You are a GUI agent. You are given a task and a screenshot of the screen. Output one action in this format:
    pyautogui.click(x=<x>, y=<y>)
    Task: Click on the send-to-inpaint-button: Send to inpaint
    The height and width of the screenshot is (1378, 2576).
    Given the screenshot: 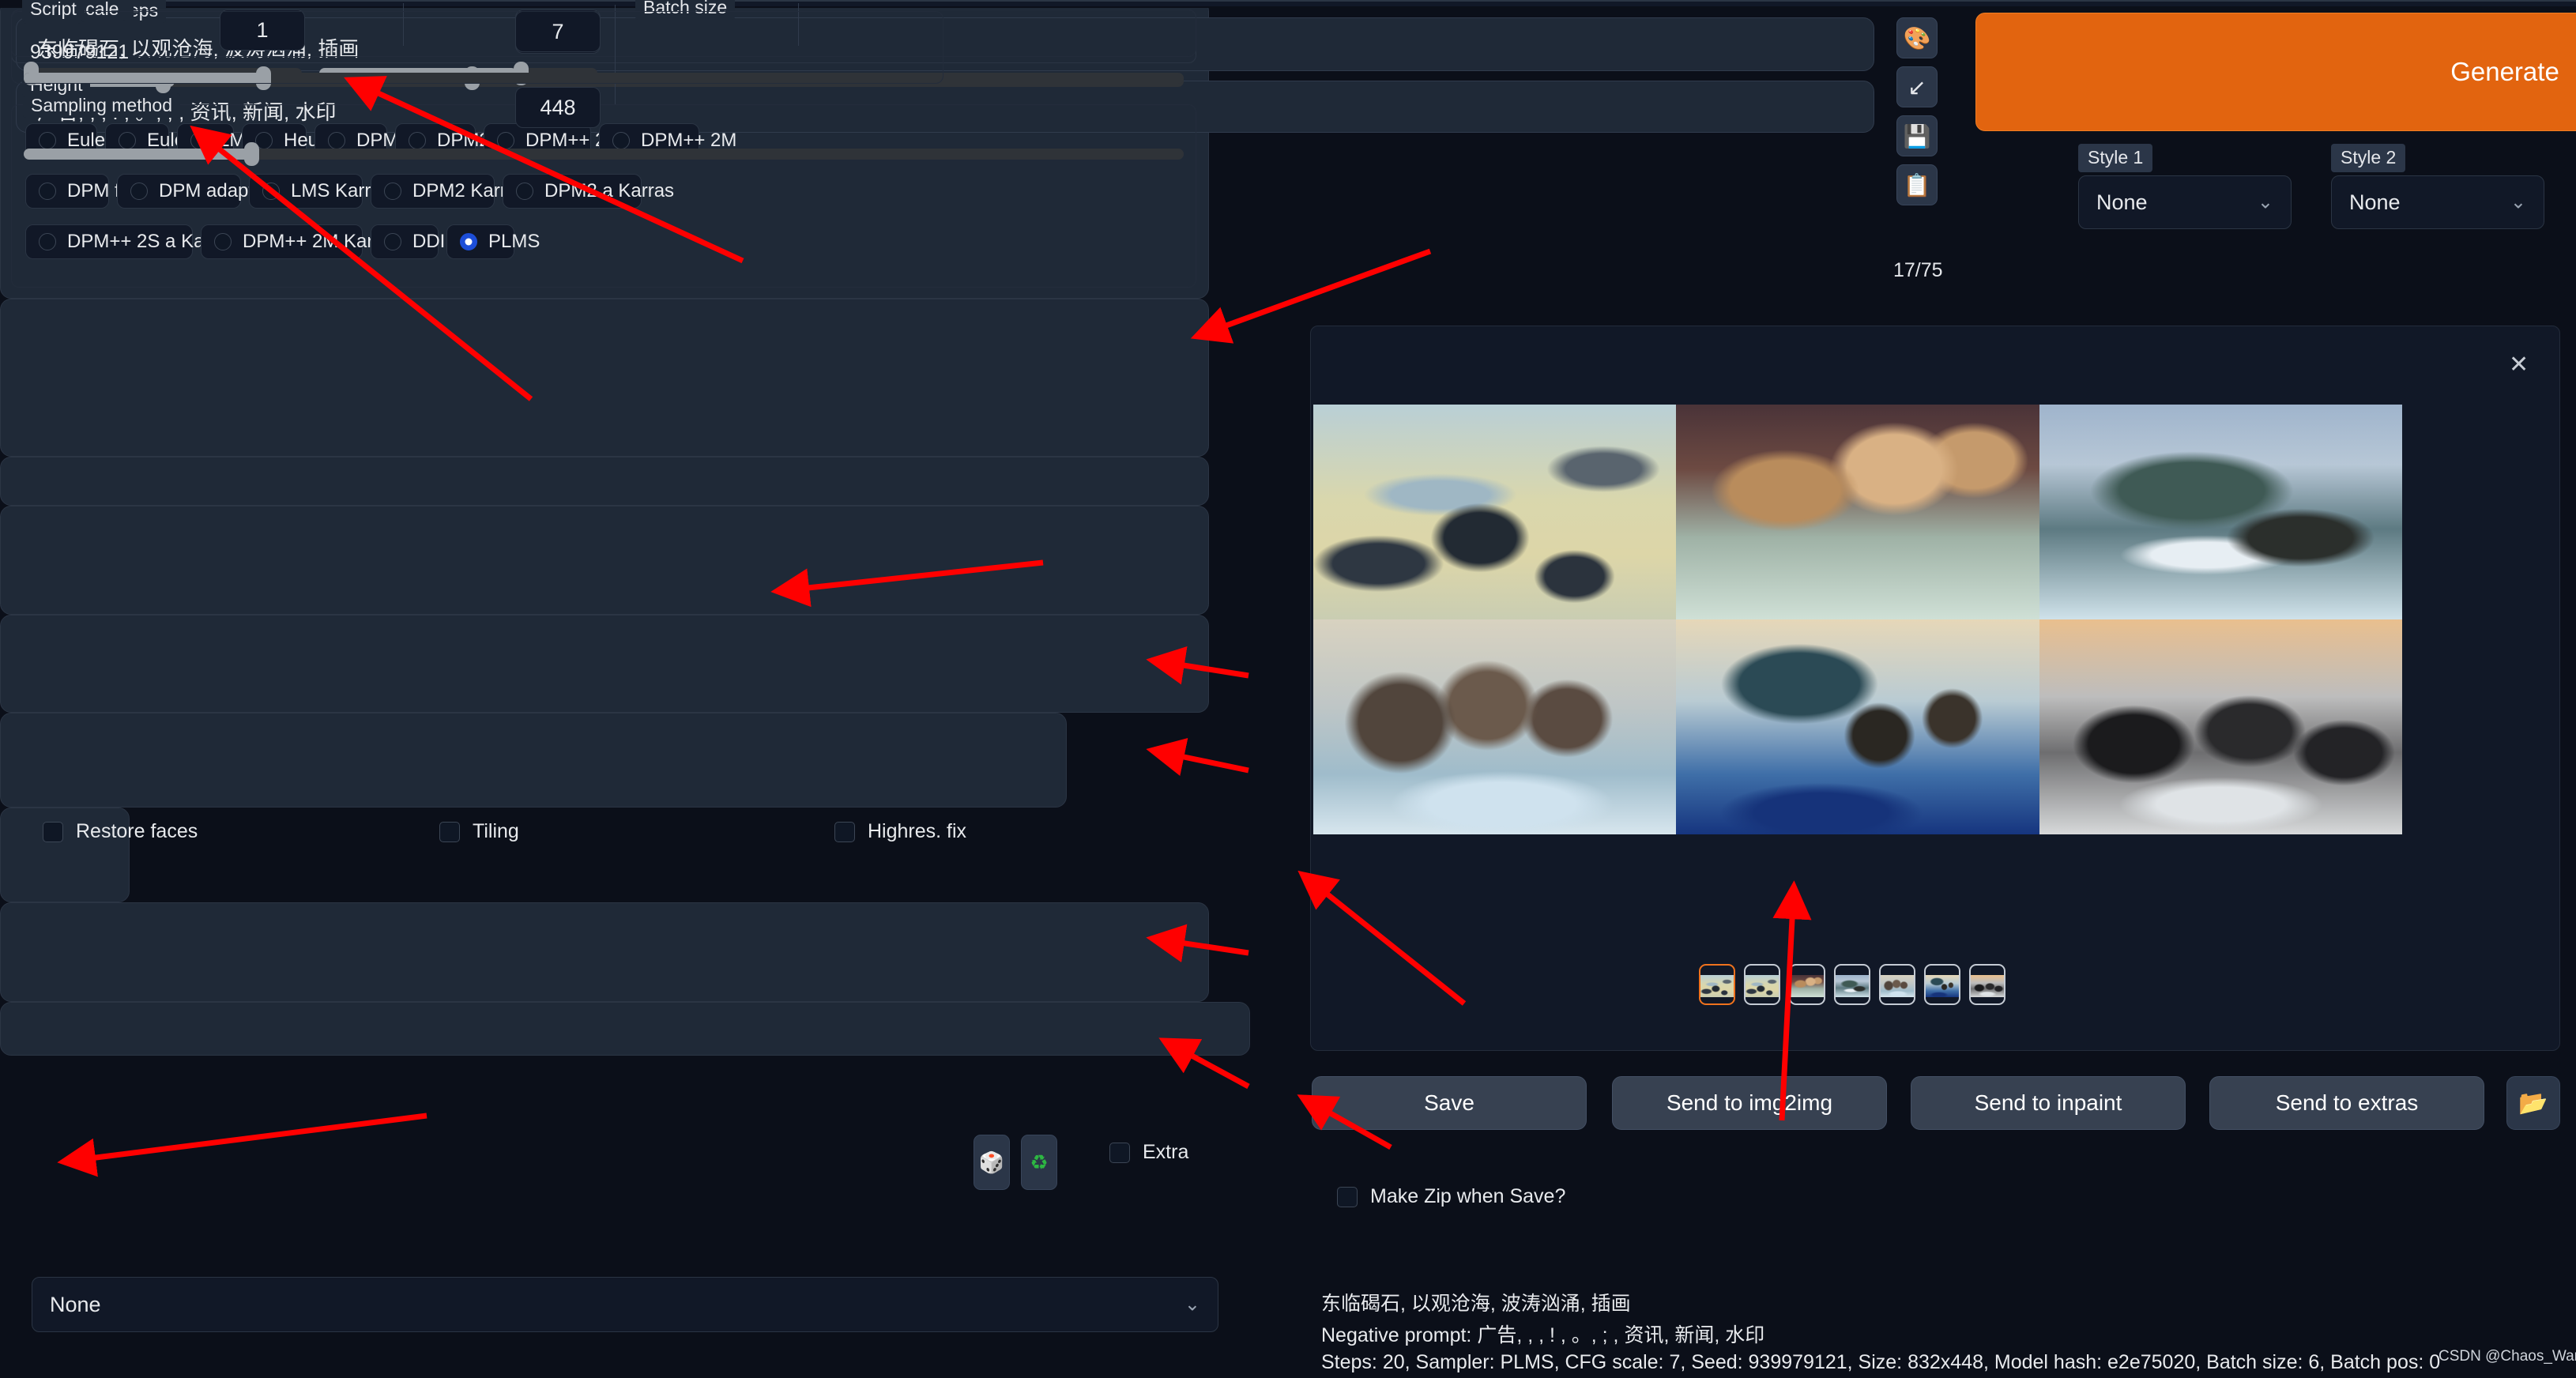 What is the action you would take?
    pyautogui.click(x=2048, y=1103)
    